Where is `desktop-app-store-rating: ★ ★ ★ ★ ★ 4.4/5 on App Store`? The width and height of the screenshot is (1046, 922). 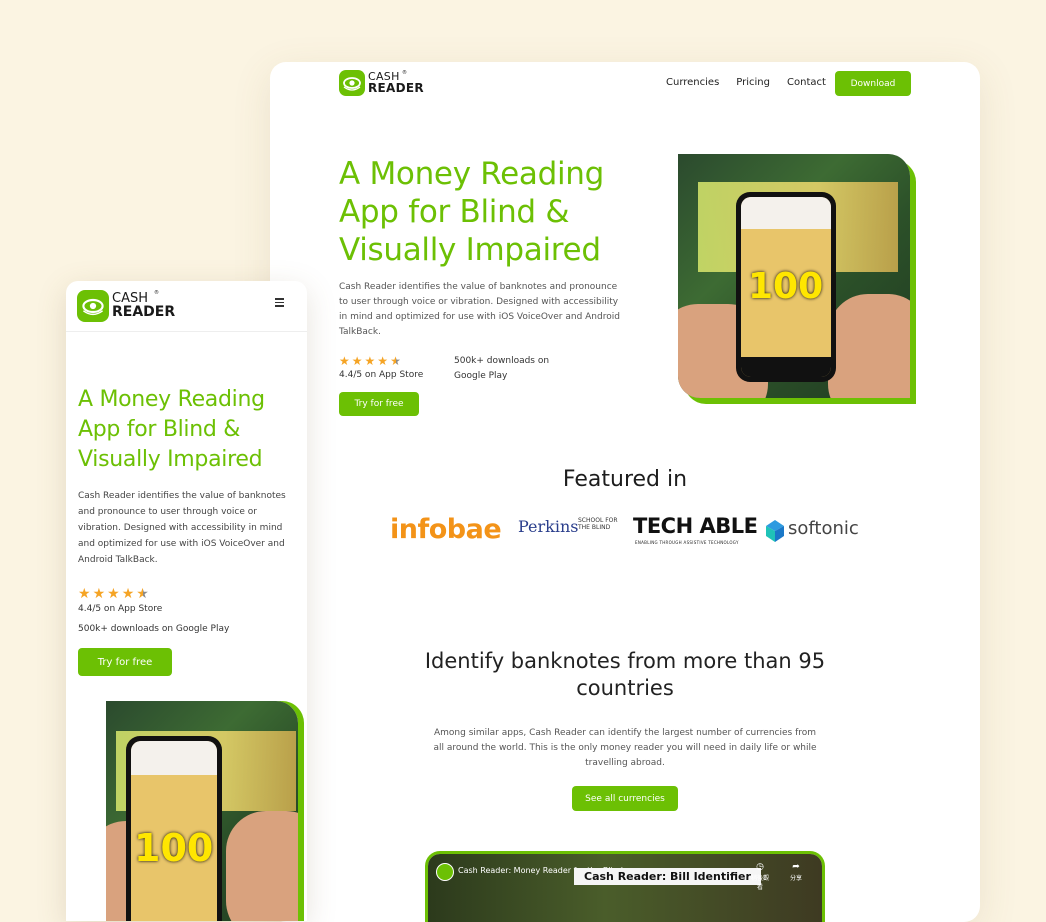
desktop-app-store-rating: ★ ★ ★ ★ ★ 4.4/5 on App Store is located at coordinates (381, 367).